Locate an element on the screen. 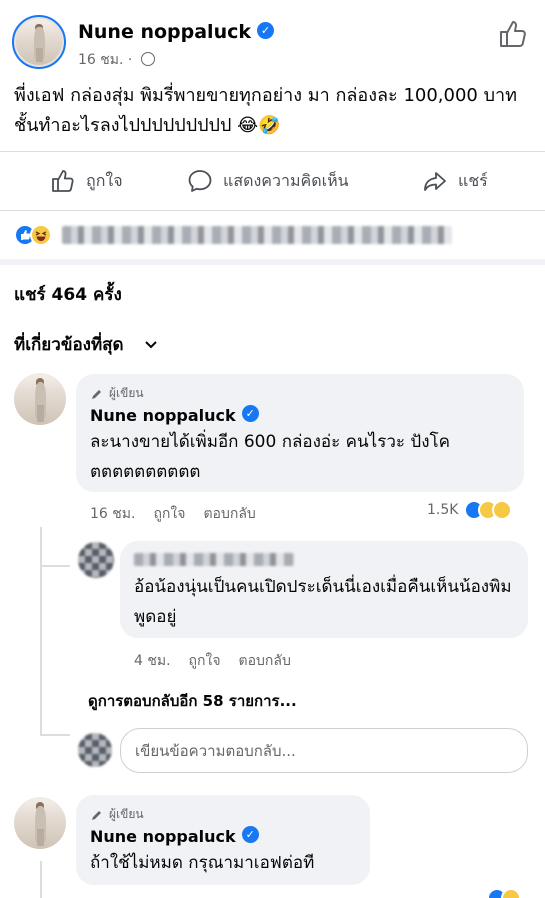  section-separator is located at coordinates (272, 262).